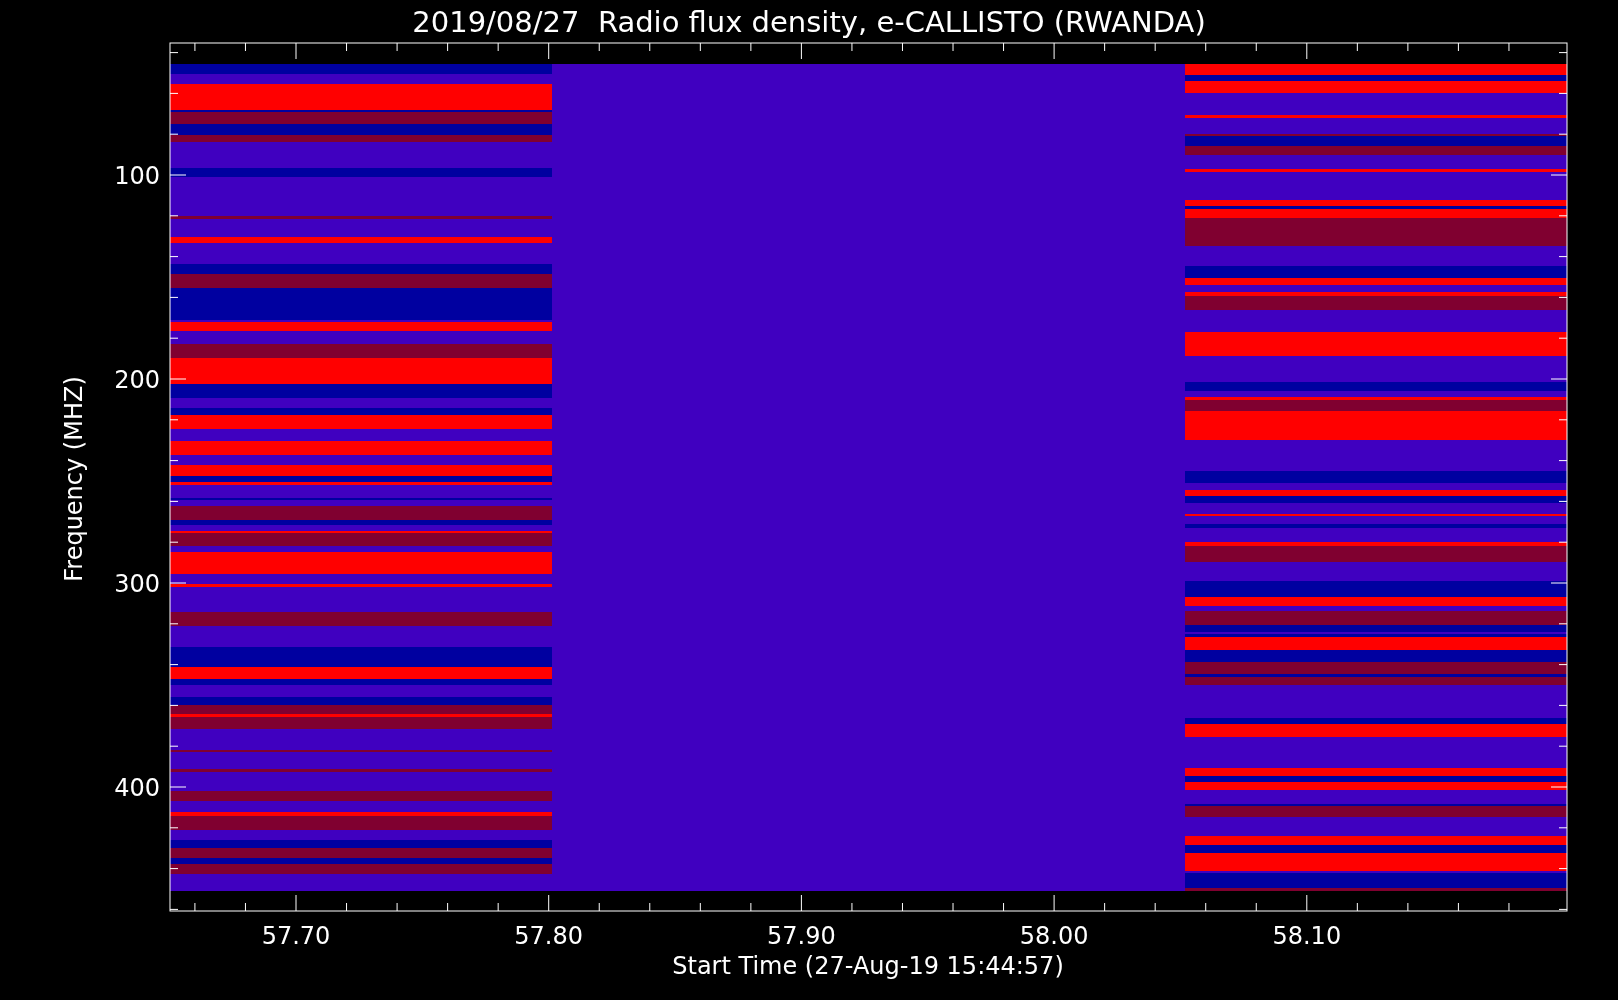  What do you see at coordinates (74, 479) in the screenshot?
I see `y-axis-label: Frequency (MHZ)` at bounding box center [74, 479].